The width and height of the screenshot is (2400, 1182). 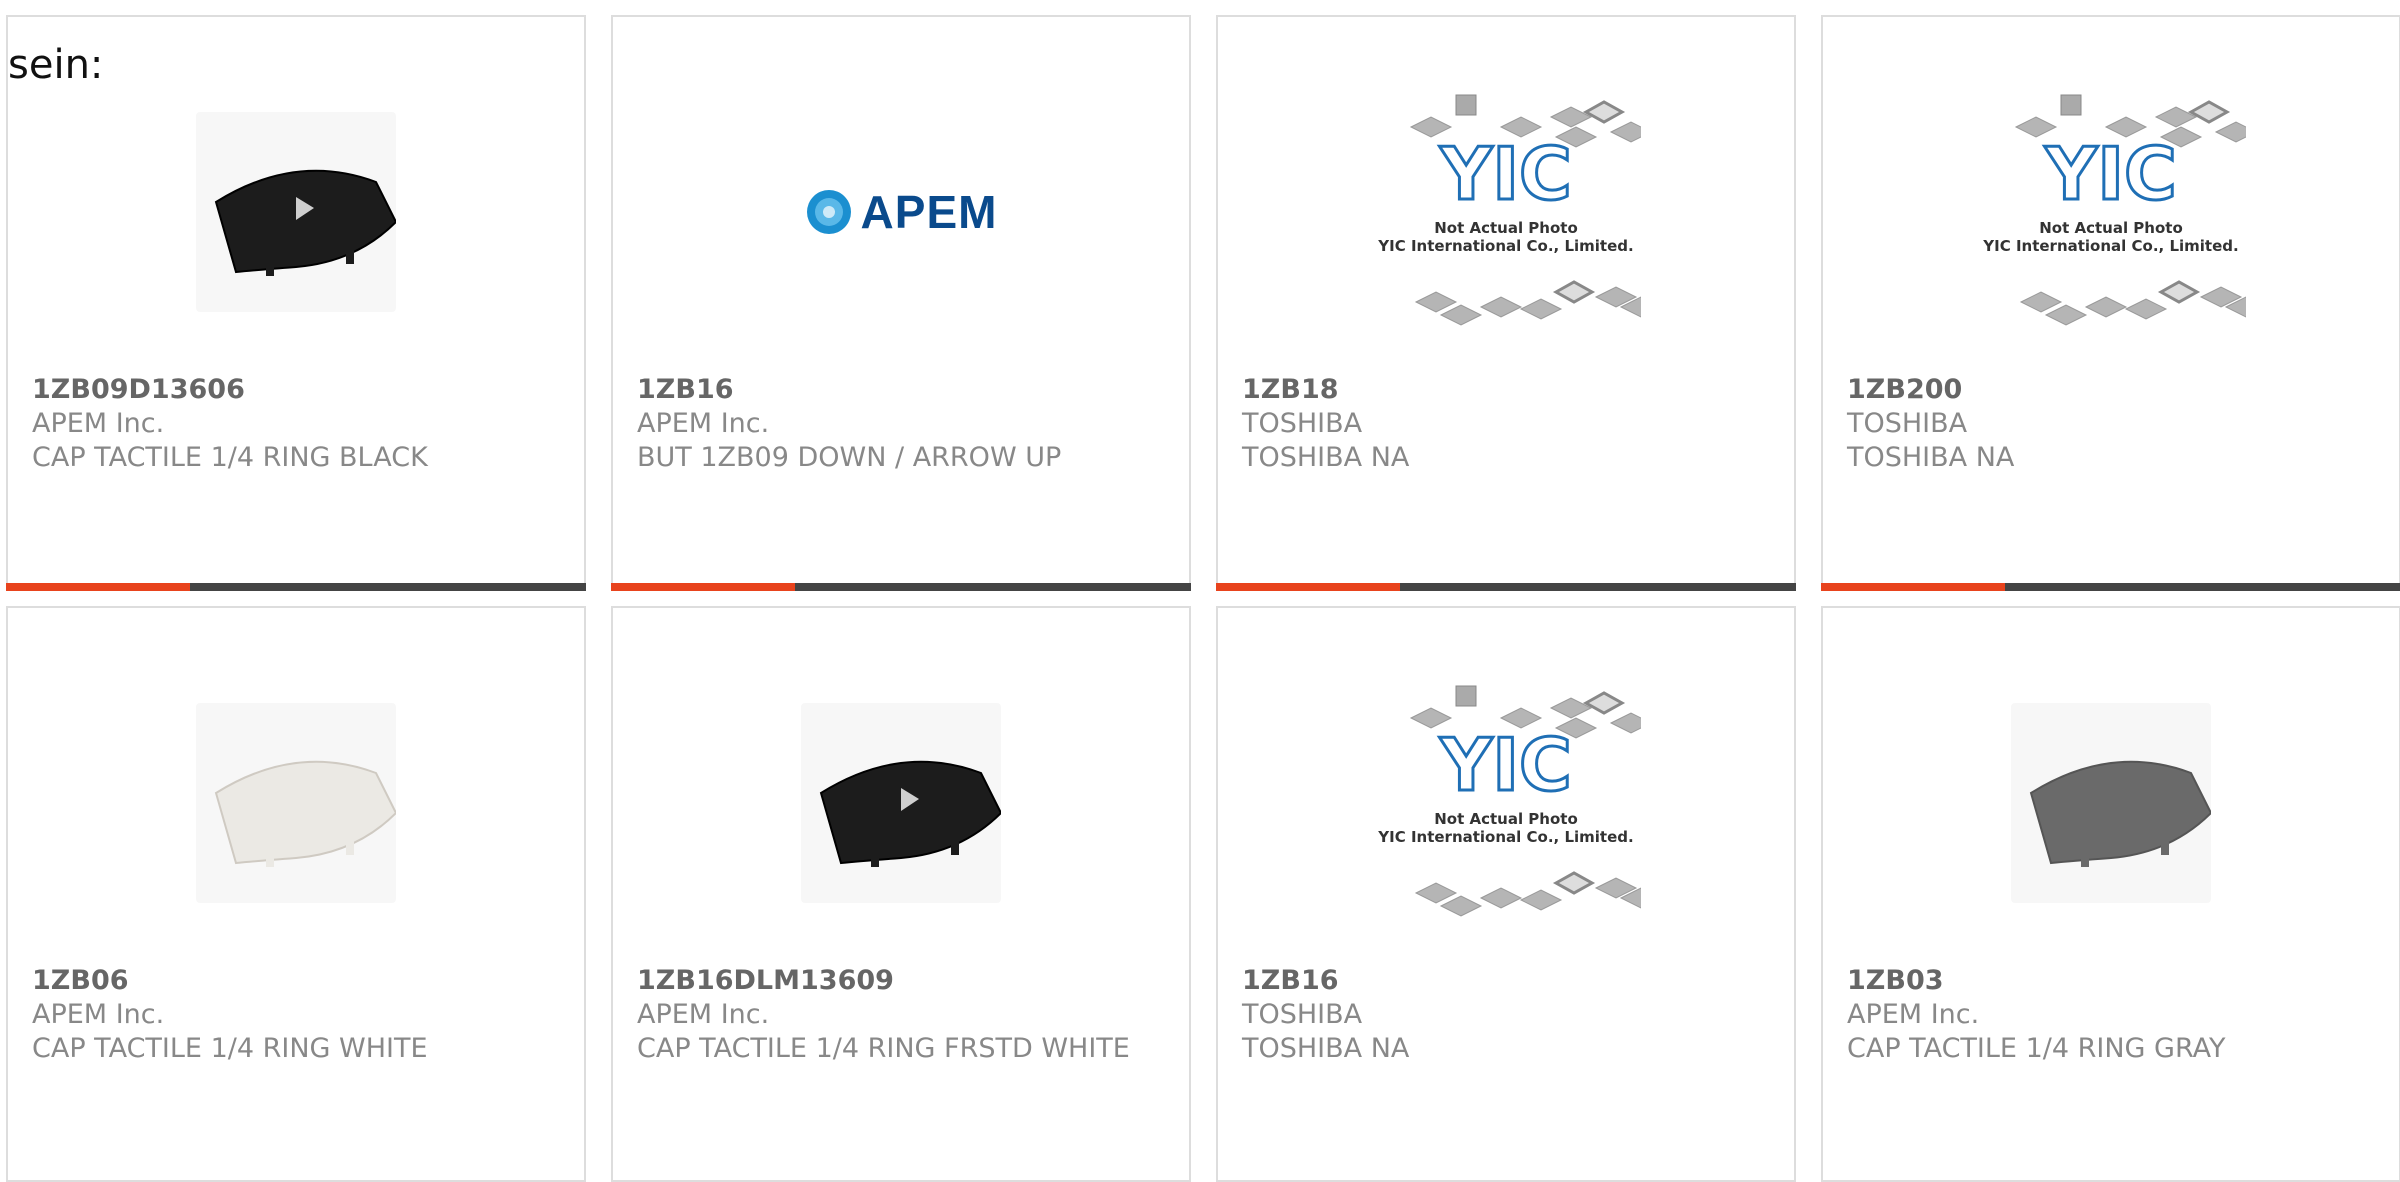 I want to click on product-info: 1ZB16 APEM Inc. BUT 1ZB09 DOWN / ARROW UP, so click(x=901, y=424).